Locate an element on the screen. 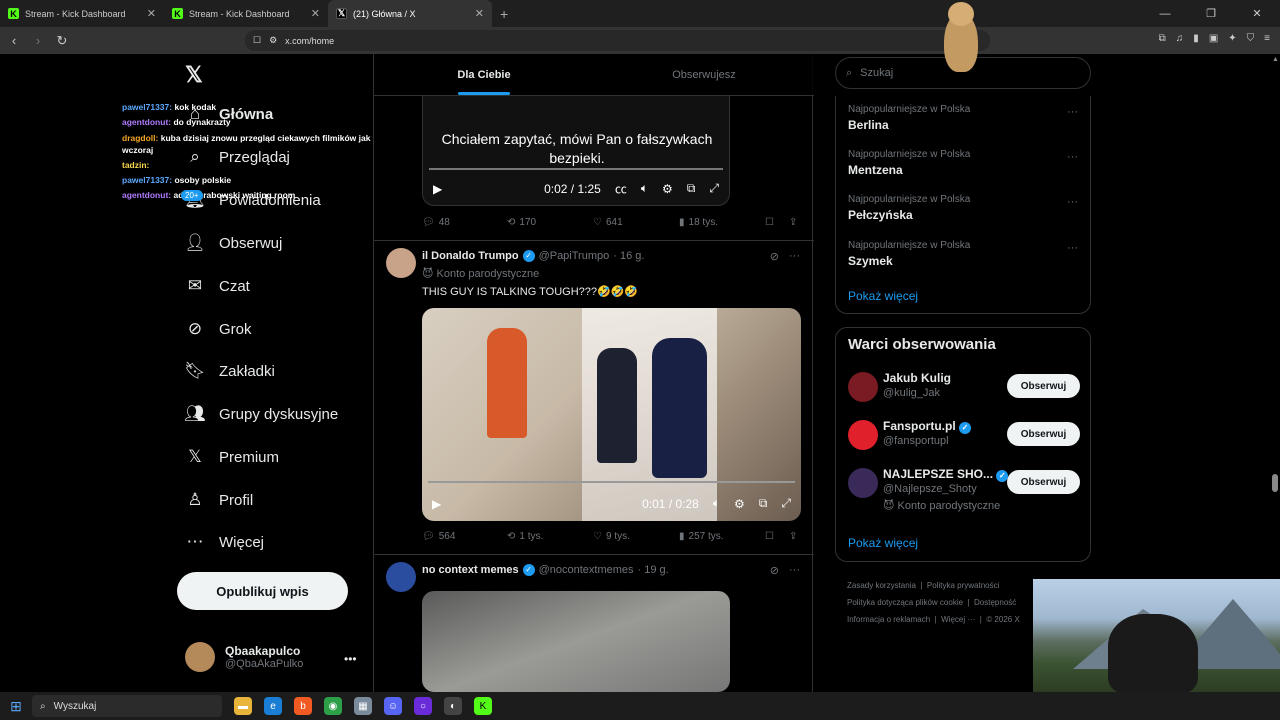 The image size is (1280, 720). taskbar-search: ⌕ Wyszukaj is located at coordinates (127, 706).